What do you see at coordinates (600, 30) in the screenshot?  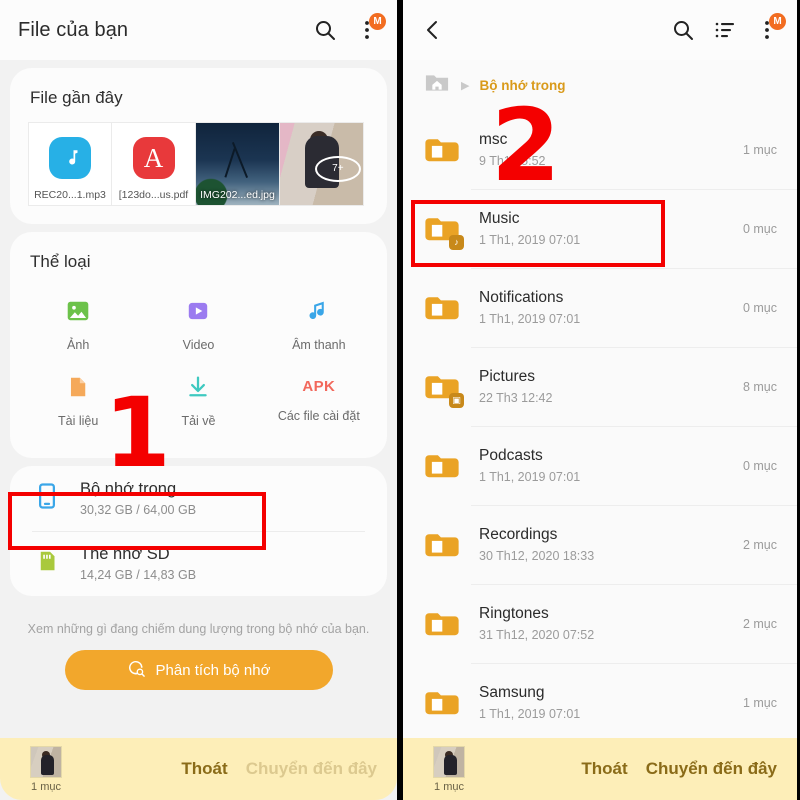 I see `right-app-bar: M` at bounding box center [600, 30].